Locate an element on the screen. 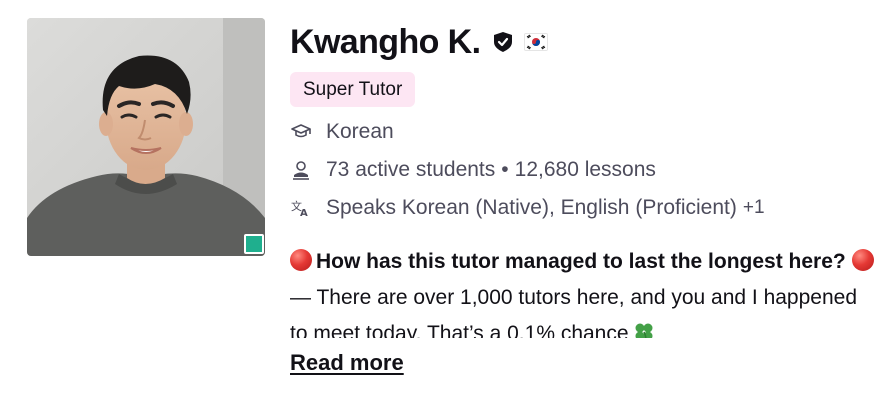 This screenshot has width=886, height=402. tutor-name: Kwangho K. is located at coordinates (385, 42).